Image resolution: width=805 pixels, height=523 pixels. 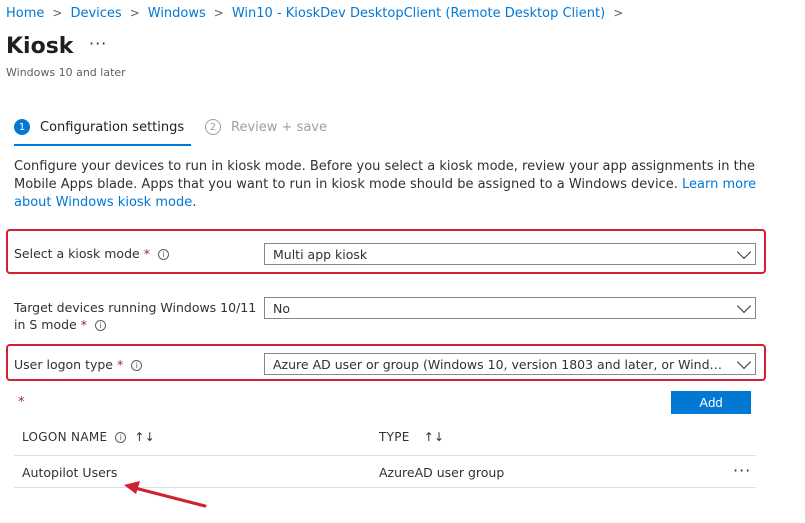 What do you see at coordinates (95, 13) in the screenshot?
I see `breadcrumb-devices: Devices` at bounding box center [95, 13].